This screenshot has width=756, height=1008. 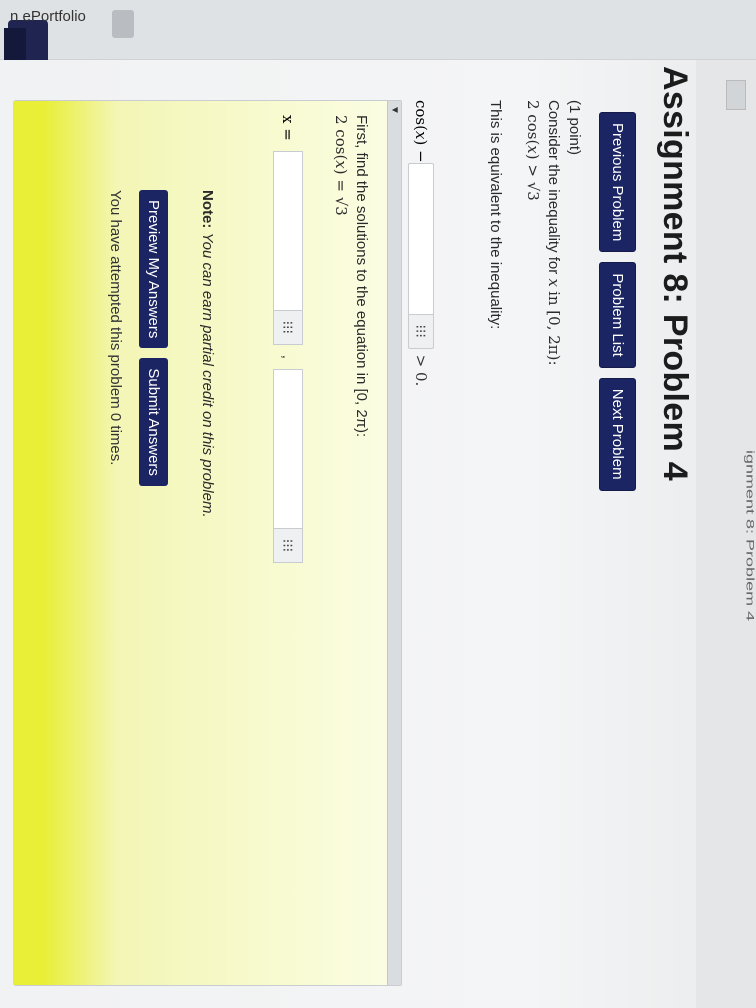 I want to click on problem-points: (1 point), so click(x=574, y=128).